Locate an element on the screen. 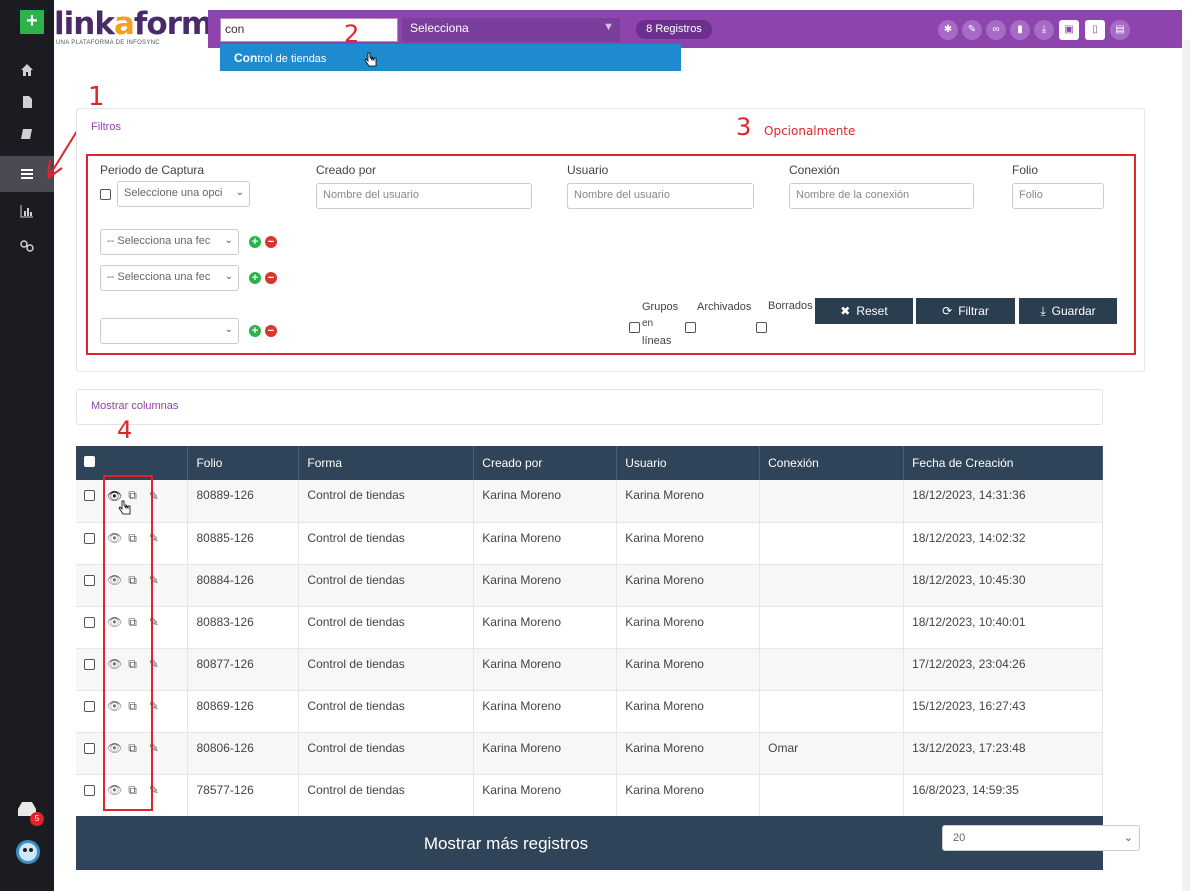  show-more-button: Mostrar más registros is located at coordinates (506, 844).